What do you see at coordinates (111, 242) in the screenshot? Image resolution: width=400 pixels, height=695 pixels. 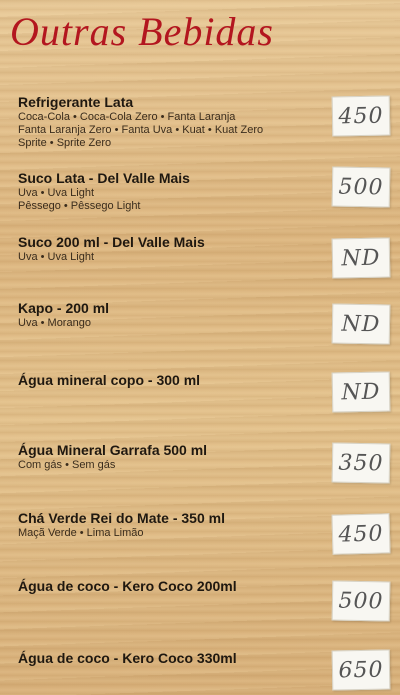 I see `item-name: Suco 200 ml - Del Valle Mais` at bounding box center [111, 242].